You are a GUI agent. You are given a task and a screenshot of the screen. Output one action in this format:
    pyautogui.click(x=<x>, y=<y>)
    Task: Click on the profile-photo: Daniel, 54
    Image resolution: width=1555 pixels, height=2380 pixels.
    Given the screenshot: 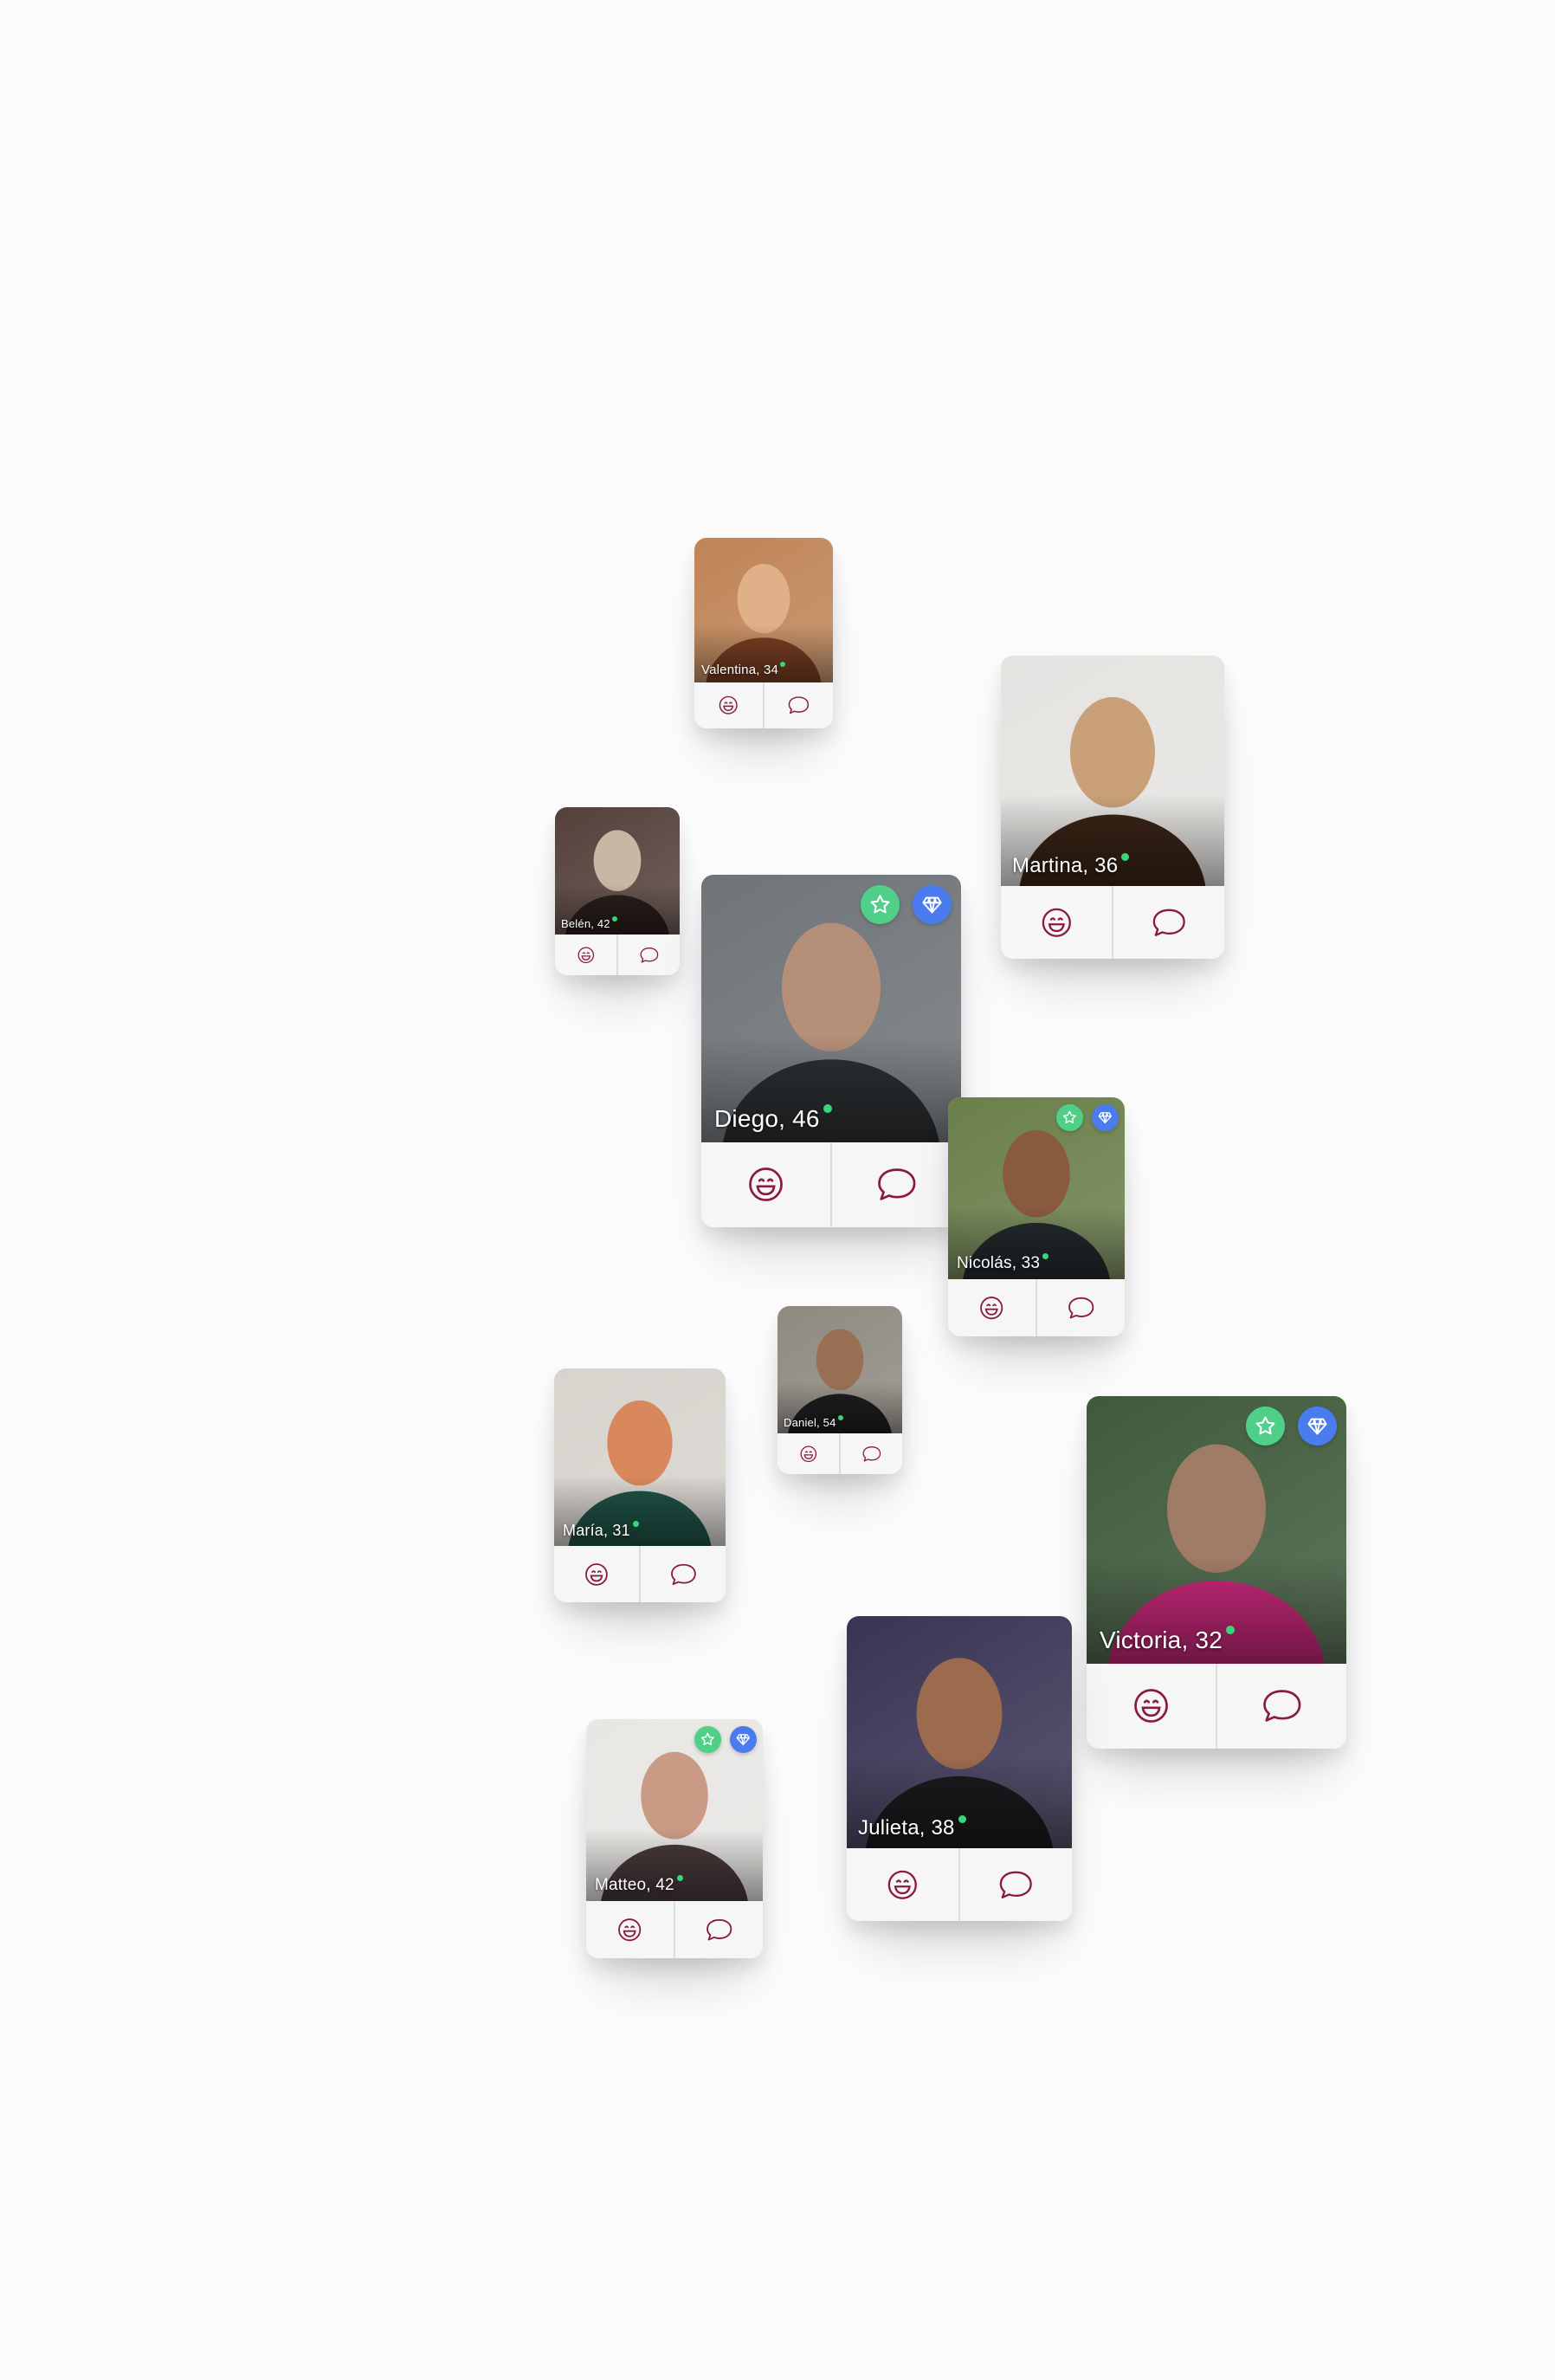 What is the action you would take?
    pyautogui.click(x=840, y=1369)
    